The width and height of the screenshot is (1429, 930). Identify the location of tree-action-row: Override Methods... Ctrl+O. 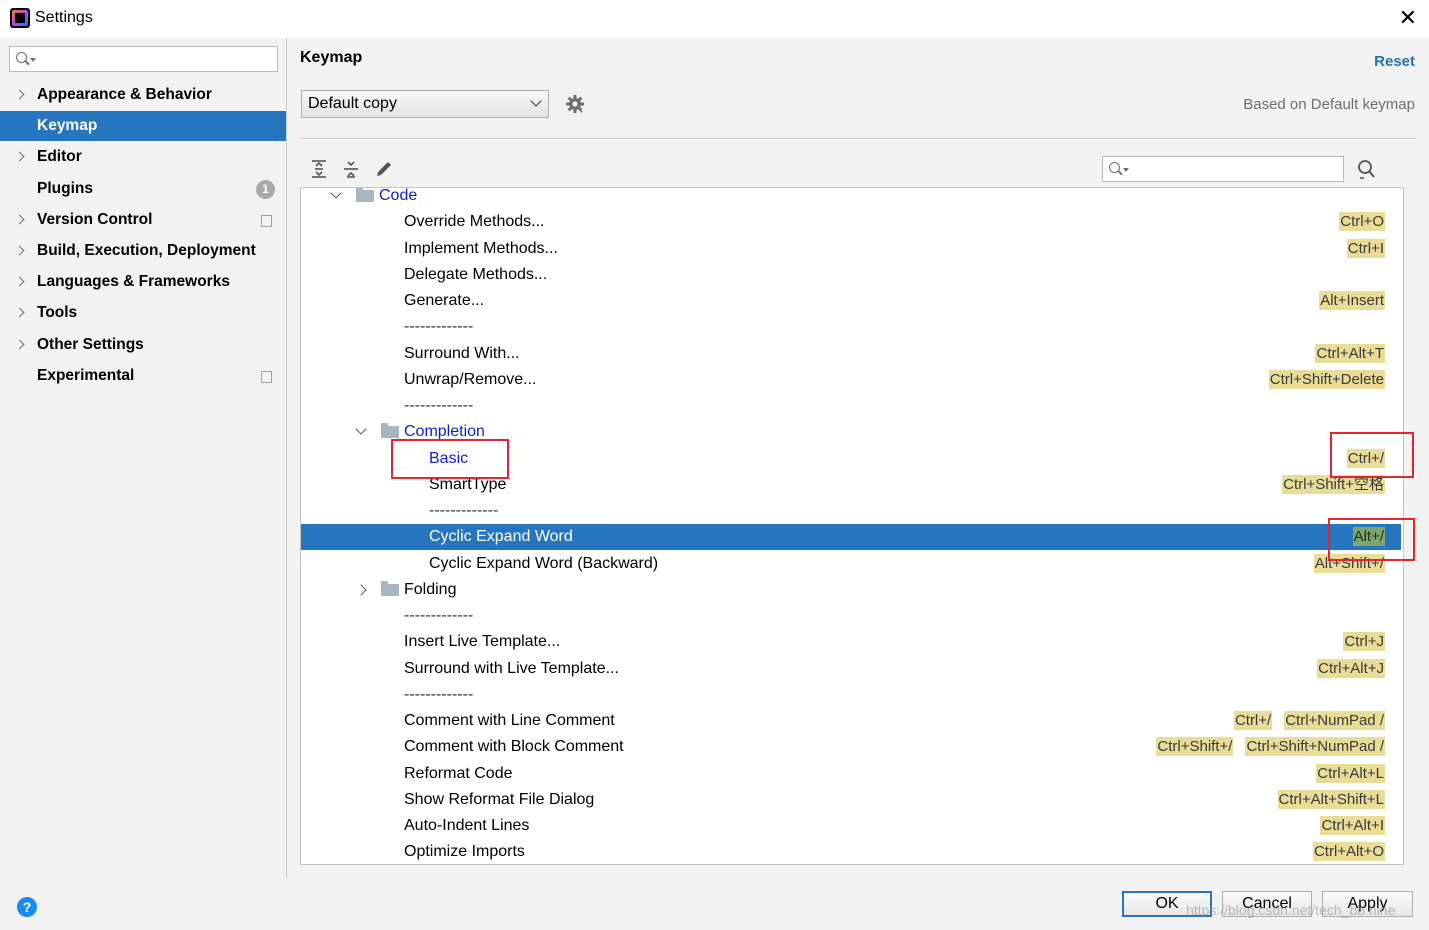
(851, 222).